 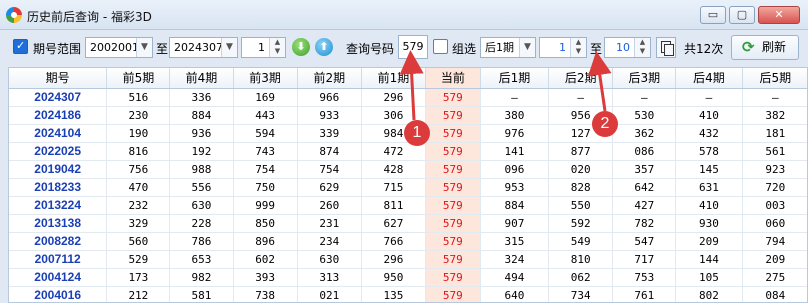 What do you see at coordinates (774, 277) in the screenshot?
I see `number-cell: 275` at bounding box center [774, 277].